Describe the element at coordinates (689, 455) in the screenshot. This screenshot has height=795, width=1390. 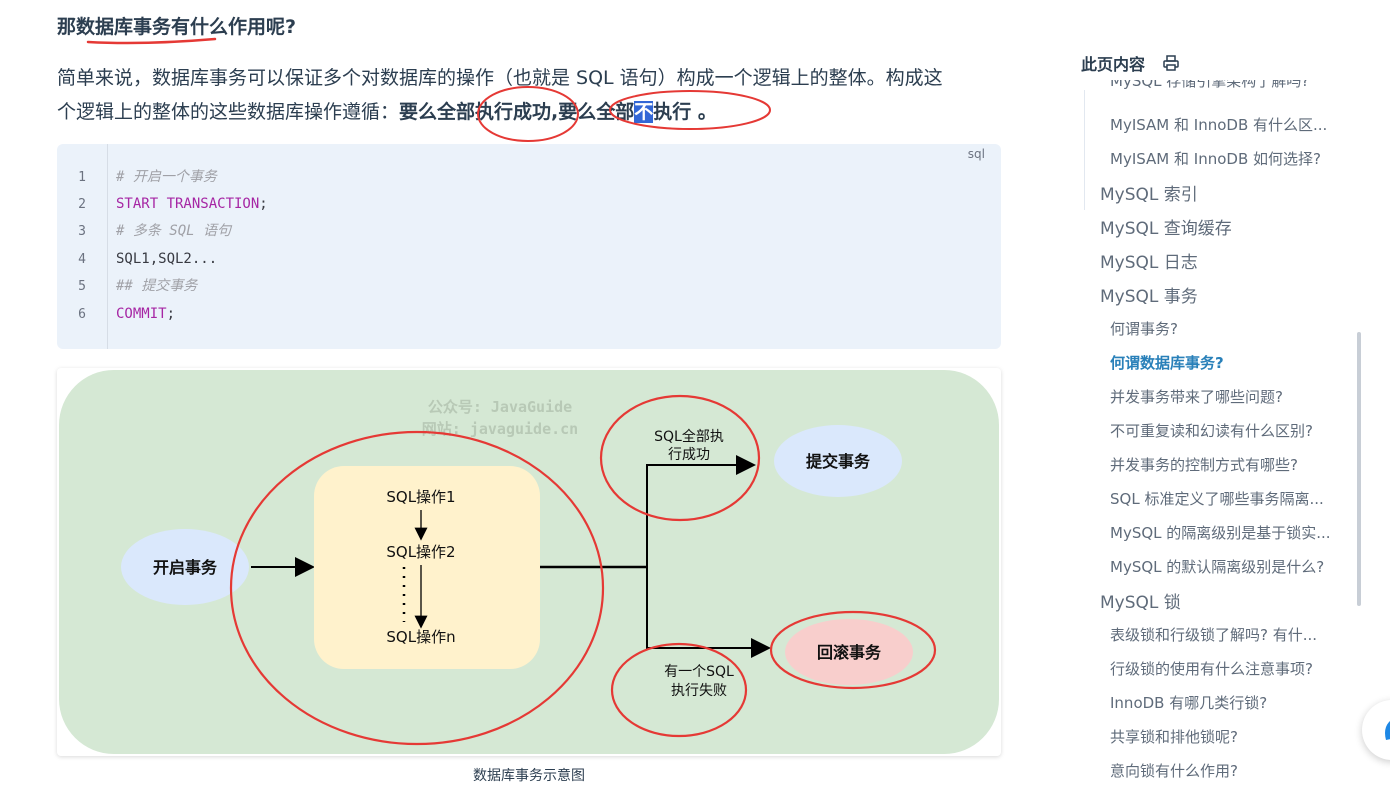
I see `success-label-2: 行成功` at that location.